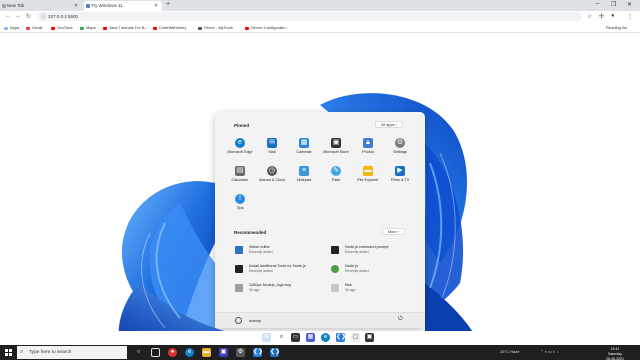 The width and height of the screenshot is (640, 360). Describe the element at coordinates (613, 4) in the screenshot. I see `maximize-icon: ❐` at that location.